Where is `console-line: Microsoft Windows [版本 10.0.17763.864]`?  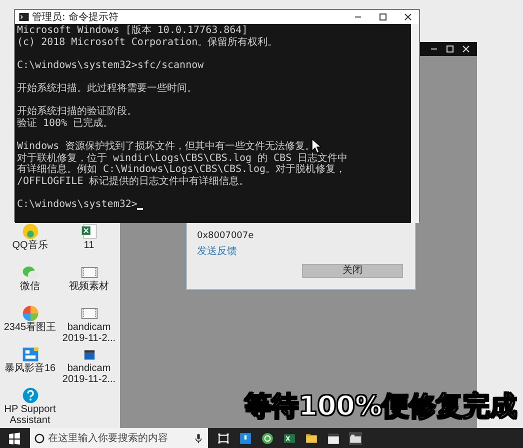
console-line: Microsoft Windows [版本 10.0.17763.864] is located at coordinates (132, 30).